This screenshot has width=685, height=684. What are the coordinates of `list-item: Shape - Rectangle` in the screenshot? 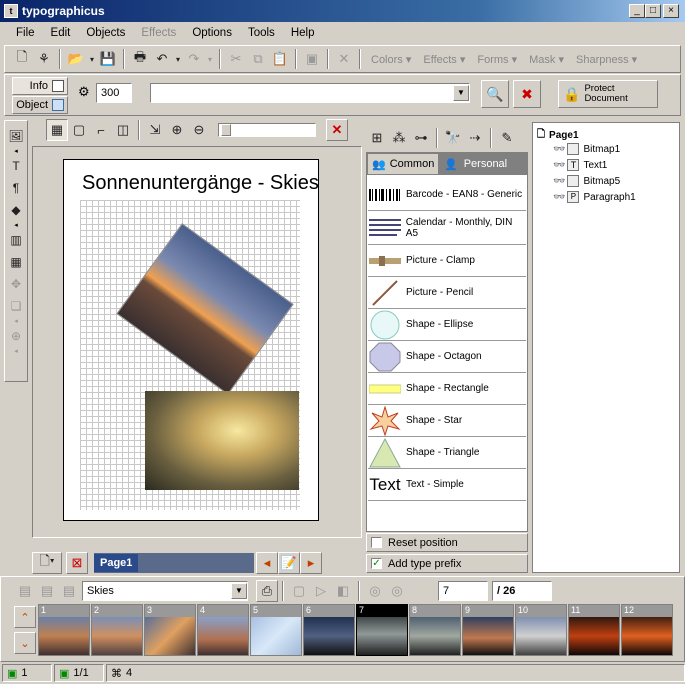 It's located at (447, 389).